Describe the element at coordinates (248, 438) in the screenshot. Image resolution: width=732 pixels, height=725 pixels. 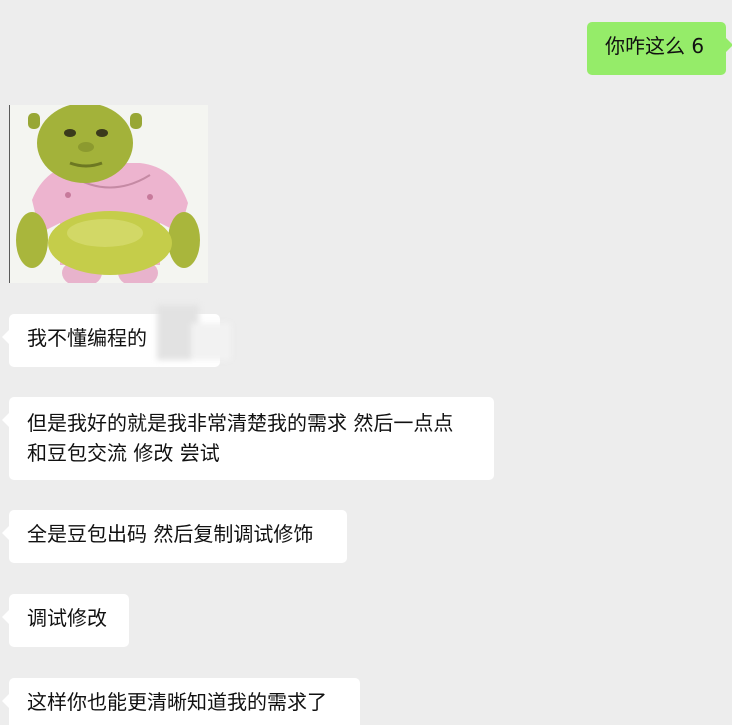
I see `message-bubble-incoming: 但是我好的就是我非常清楚我的需求 然后一点点 和豆包交流 修改 尝试` at that location.